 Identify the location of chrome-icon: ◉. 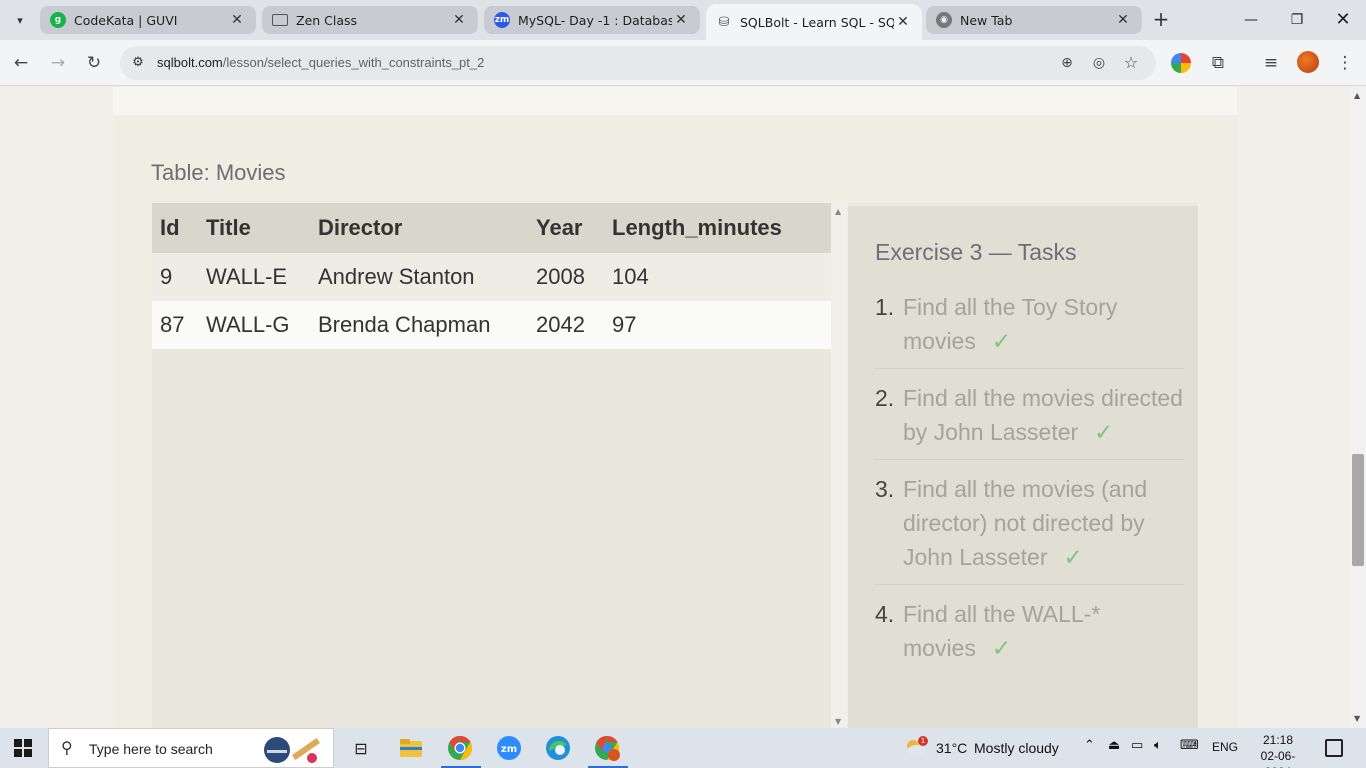
(944, 20).